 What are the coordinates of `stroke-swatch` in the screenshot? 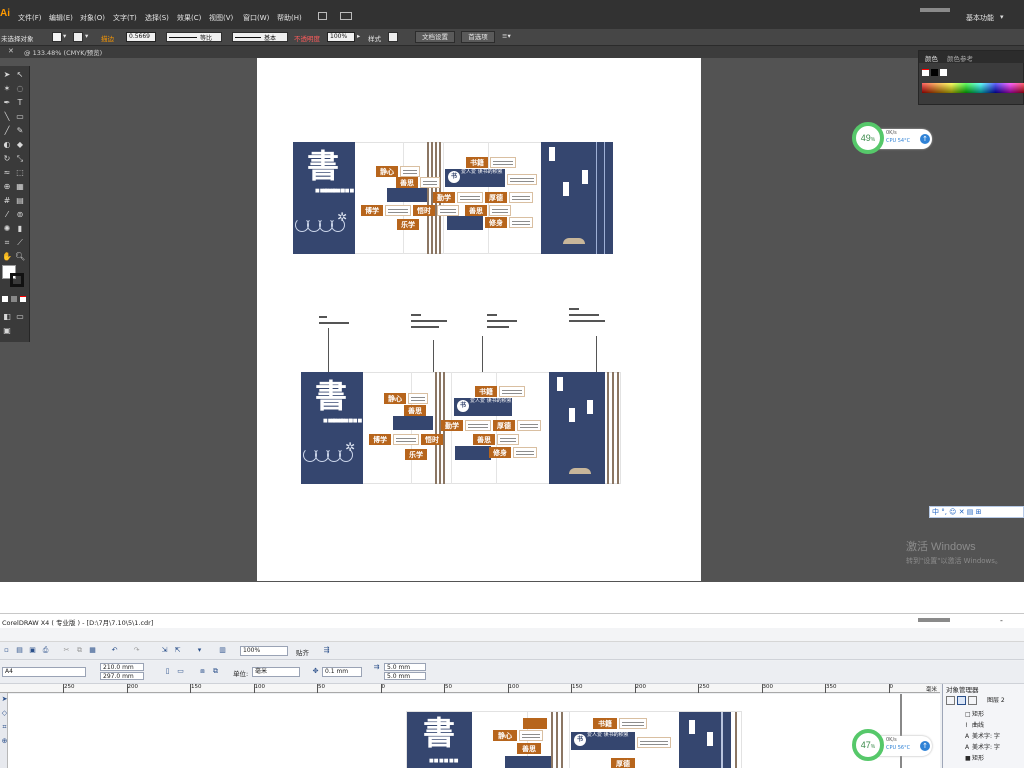 It's located at (78, 37).